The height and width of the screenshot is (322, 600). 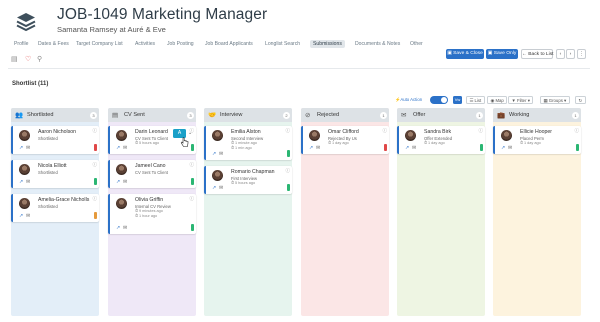 I want to click on candidate-status: Offer Extended, so click(x=438, y=138).